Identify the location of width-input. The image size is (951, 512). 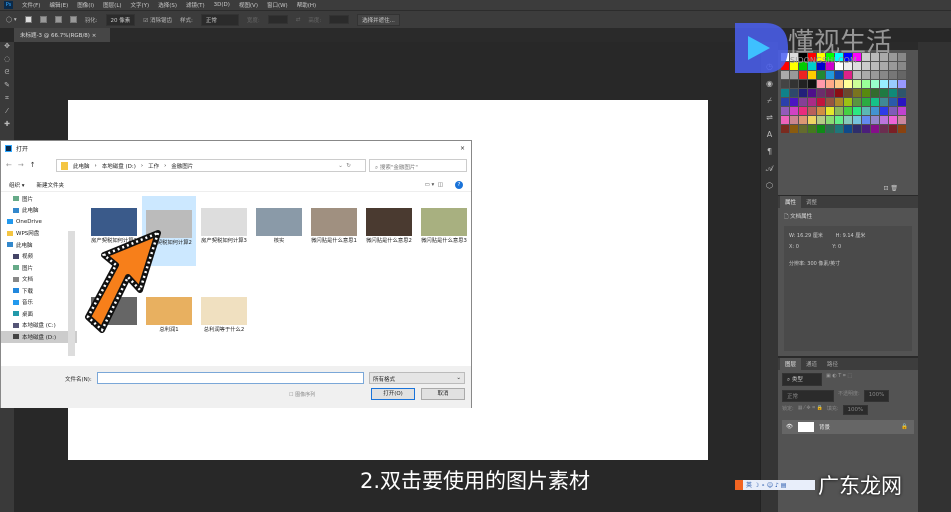
(277, 19).